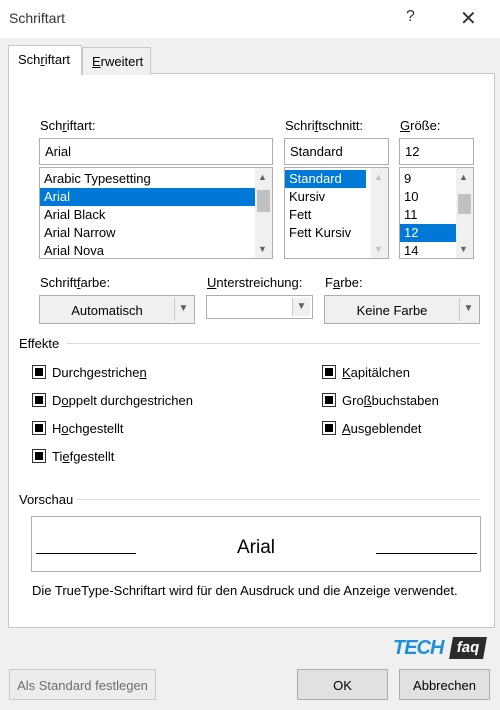 The image size is (500, 710). I want to click on size-scrollbar: ▲ ▼, so click(464, 213).